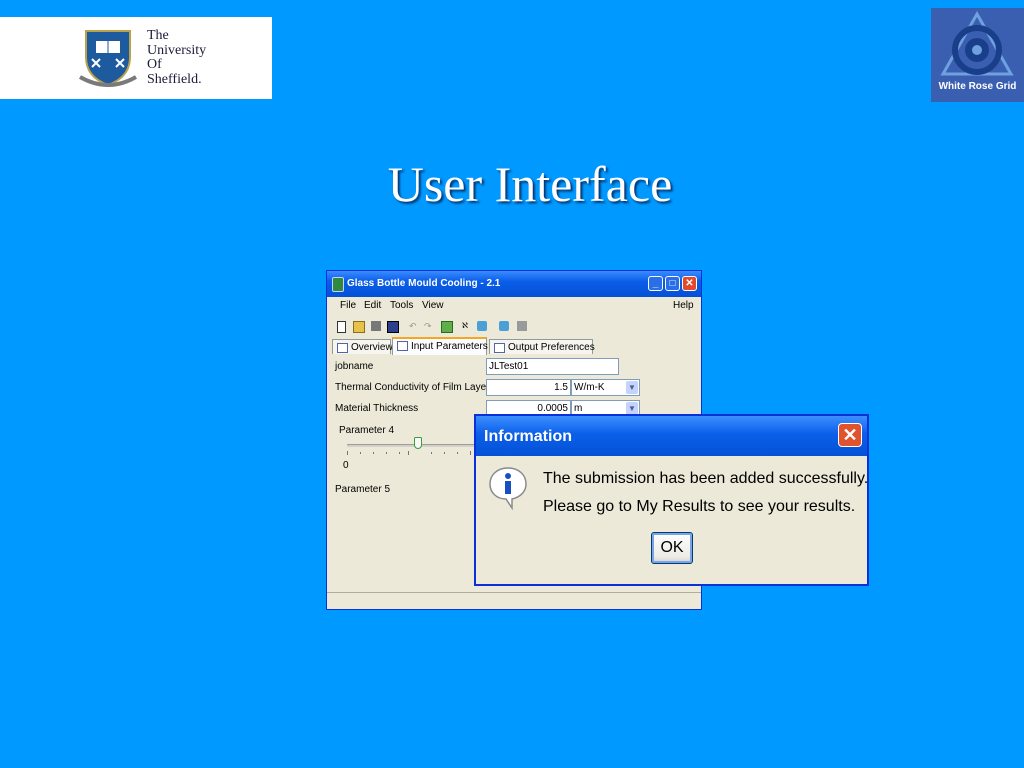 Image resolution: width=1024 pixels, height=768 pixels. I want to click on redo-icon: ↷, so click(429, 326).